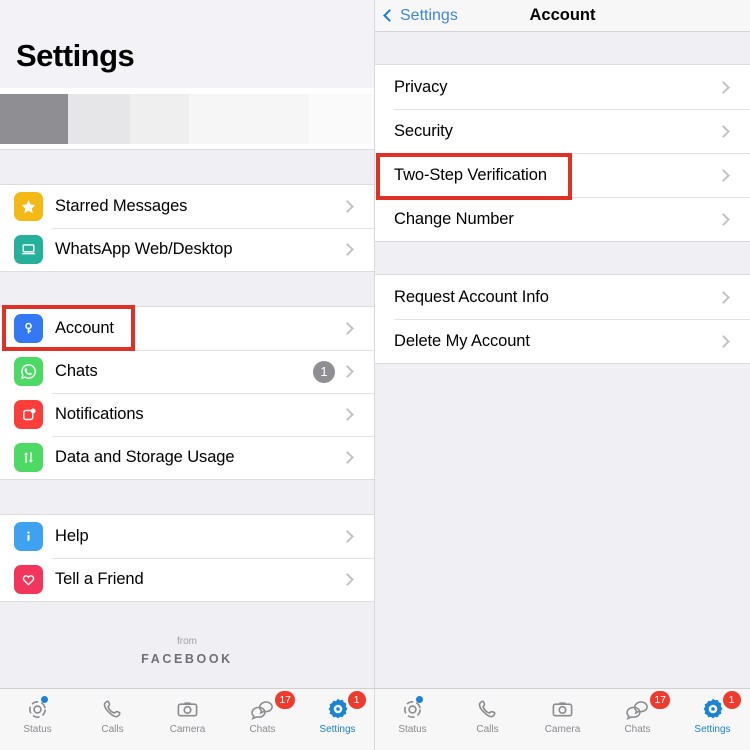 This screenshot has height=750, width=750. Describe the element at coordinates (72, 536) in the screenshot. I see `sidebar-item-label: Help` at that location.